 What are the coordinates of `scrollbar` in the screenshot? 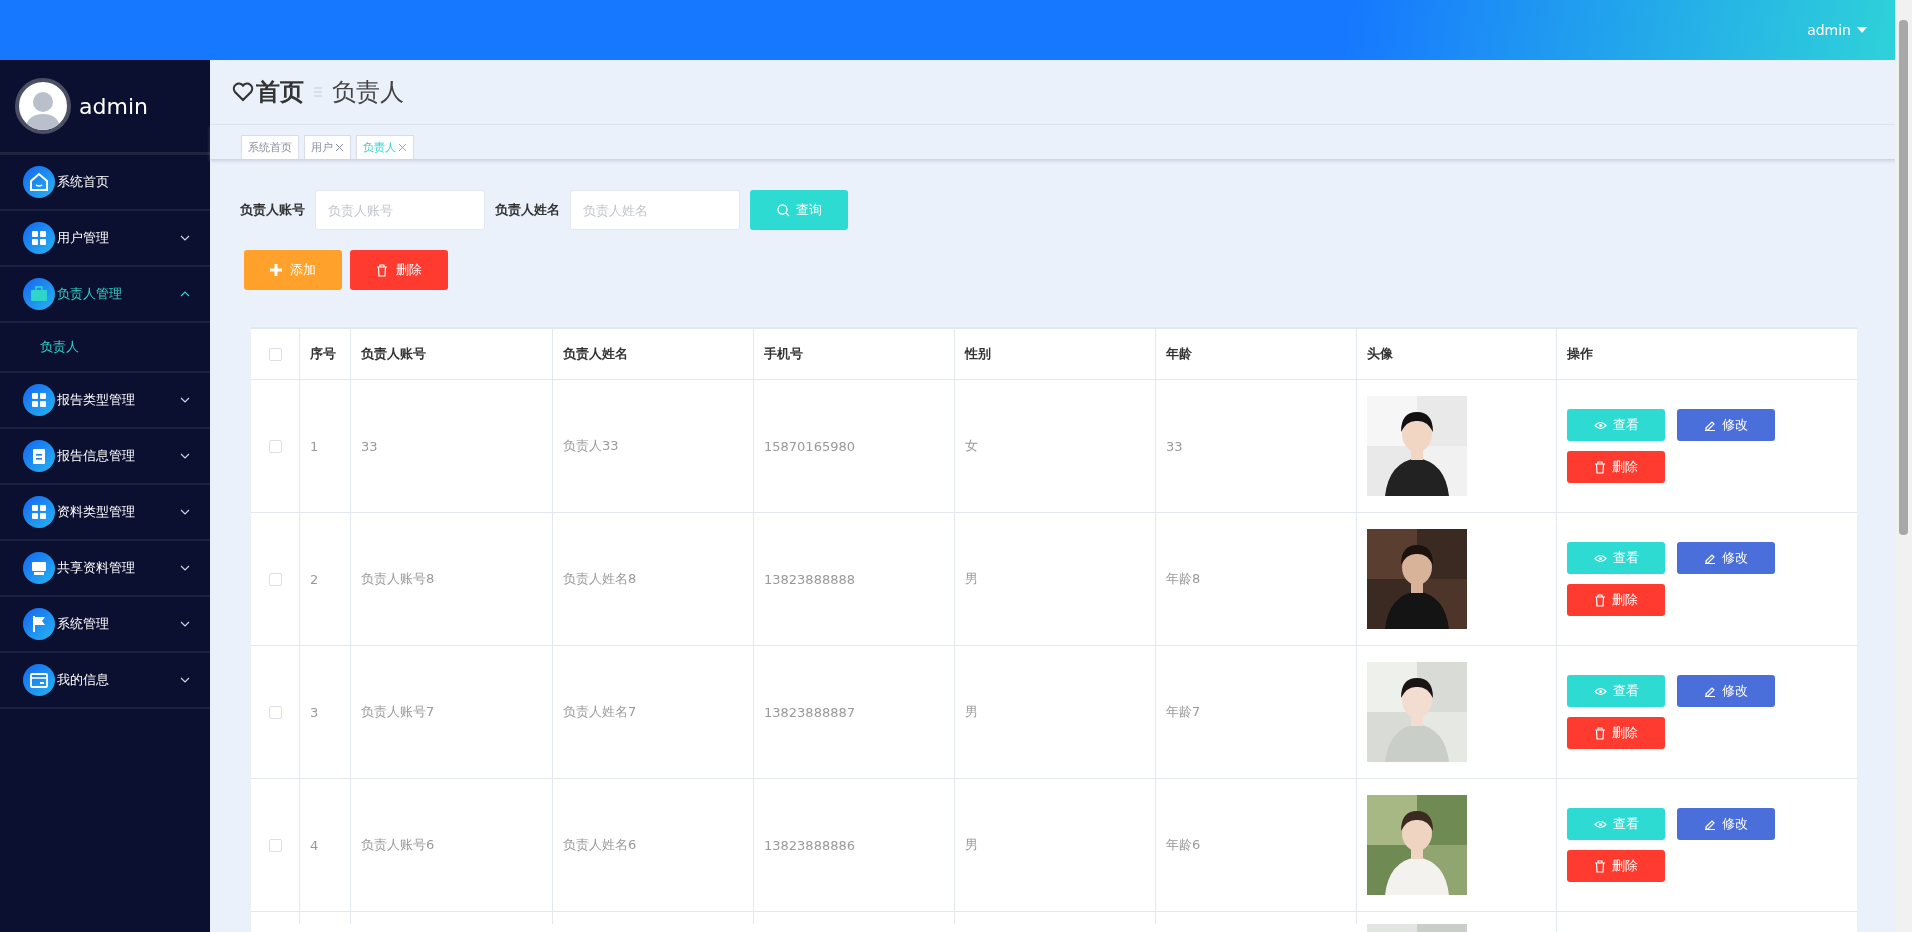 It's located at (1903, 466).